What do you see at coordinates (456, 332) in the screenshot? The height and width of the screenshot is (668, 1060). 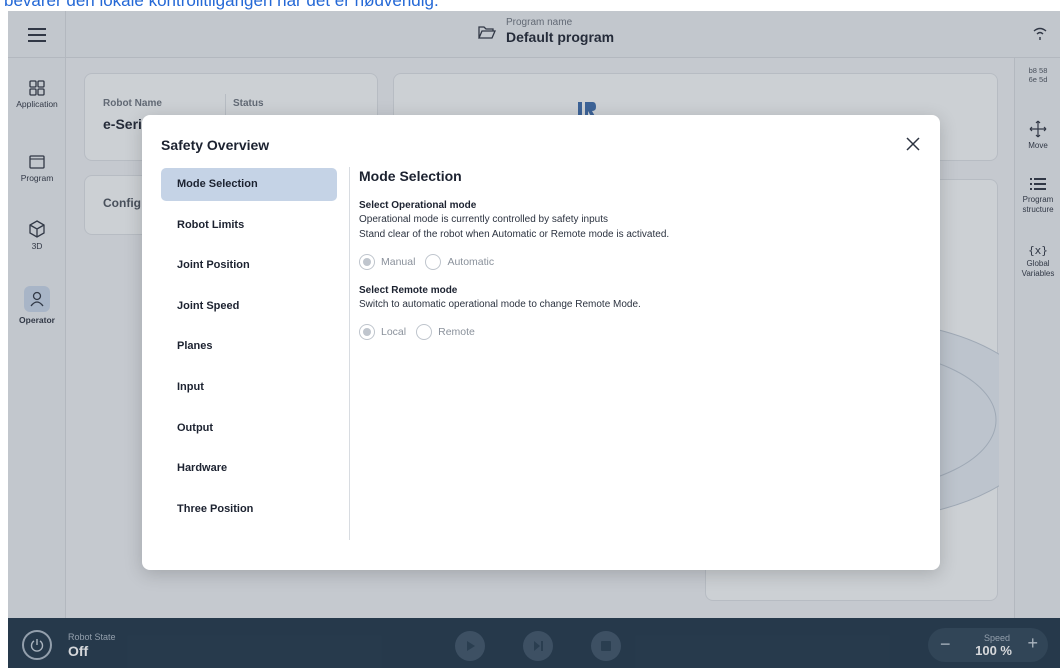 I see `radio-remote-label: Remote` at bounding box center [456, 332].